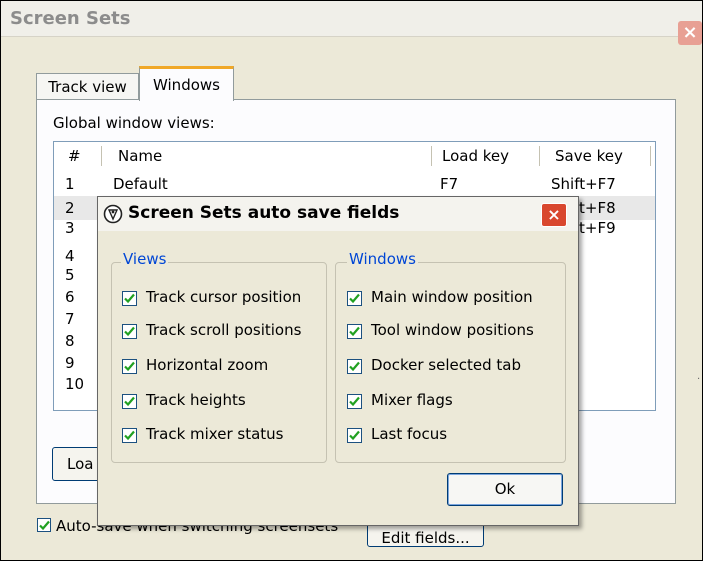 The height and width of the screenshot is (563, 705). What do you see at coordinates (70, 18) in the screenshot?
I see `window-title: Screen Sets` at bounding box center [70, 18].